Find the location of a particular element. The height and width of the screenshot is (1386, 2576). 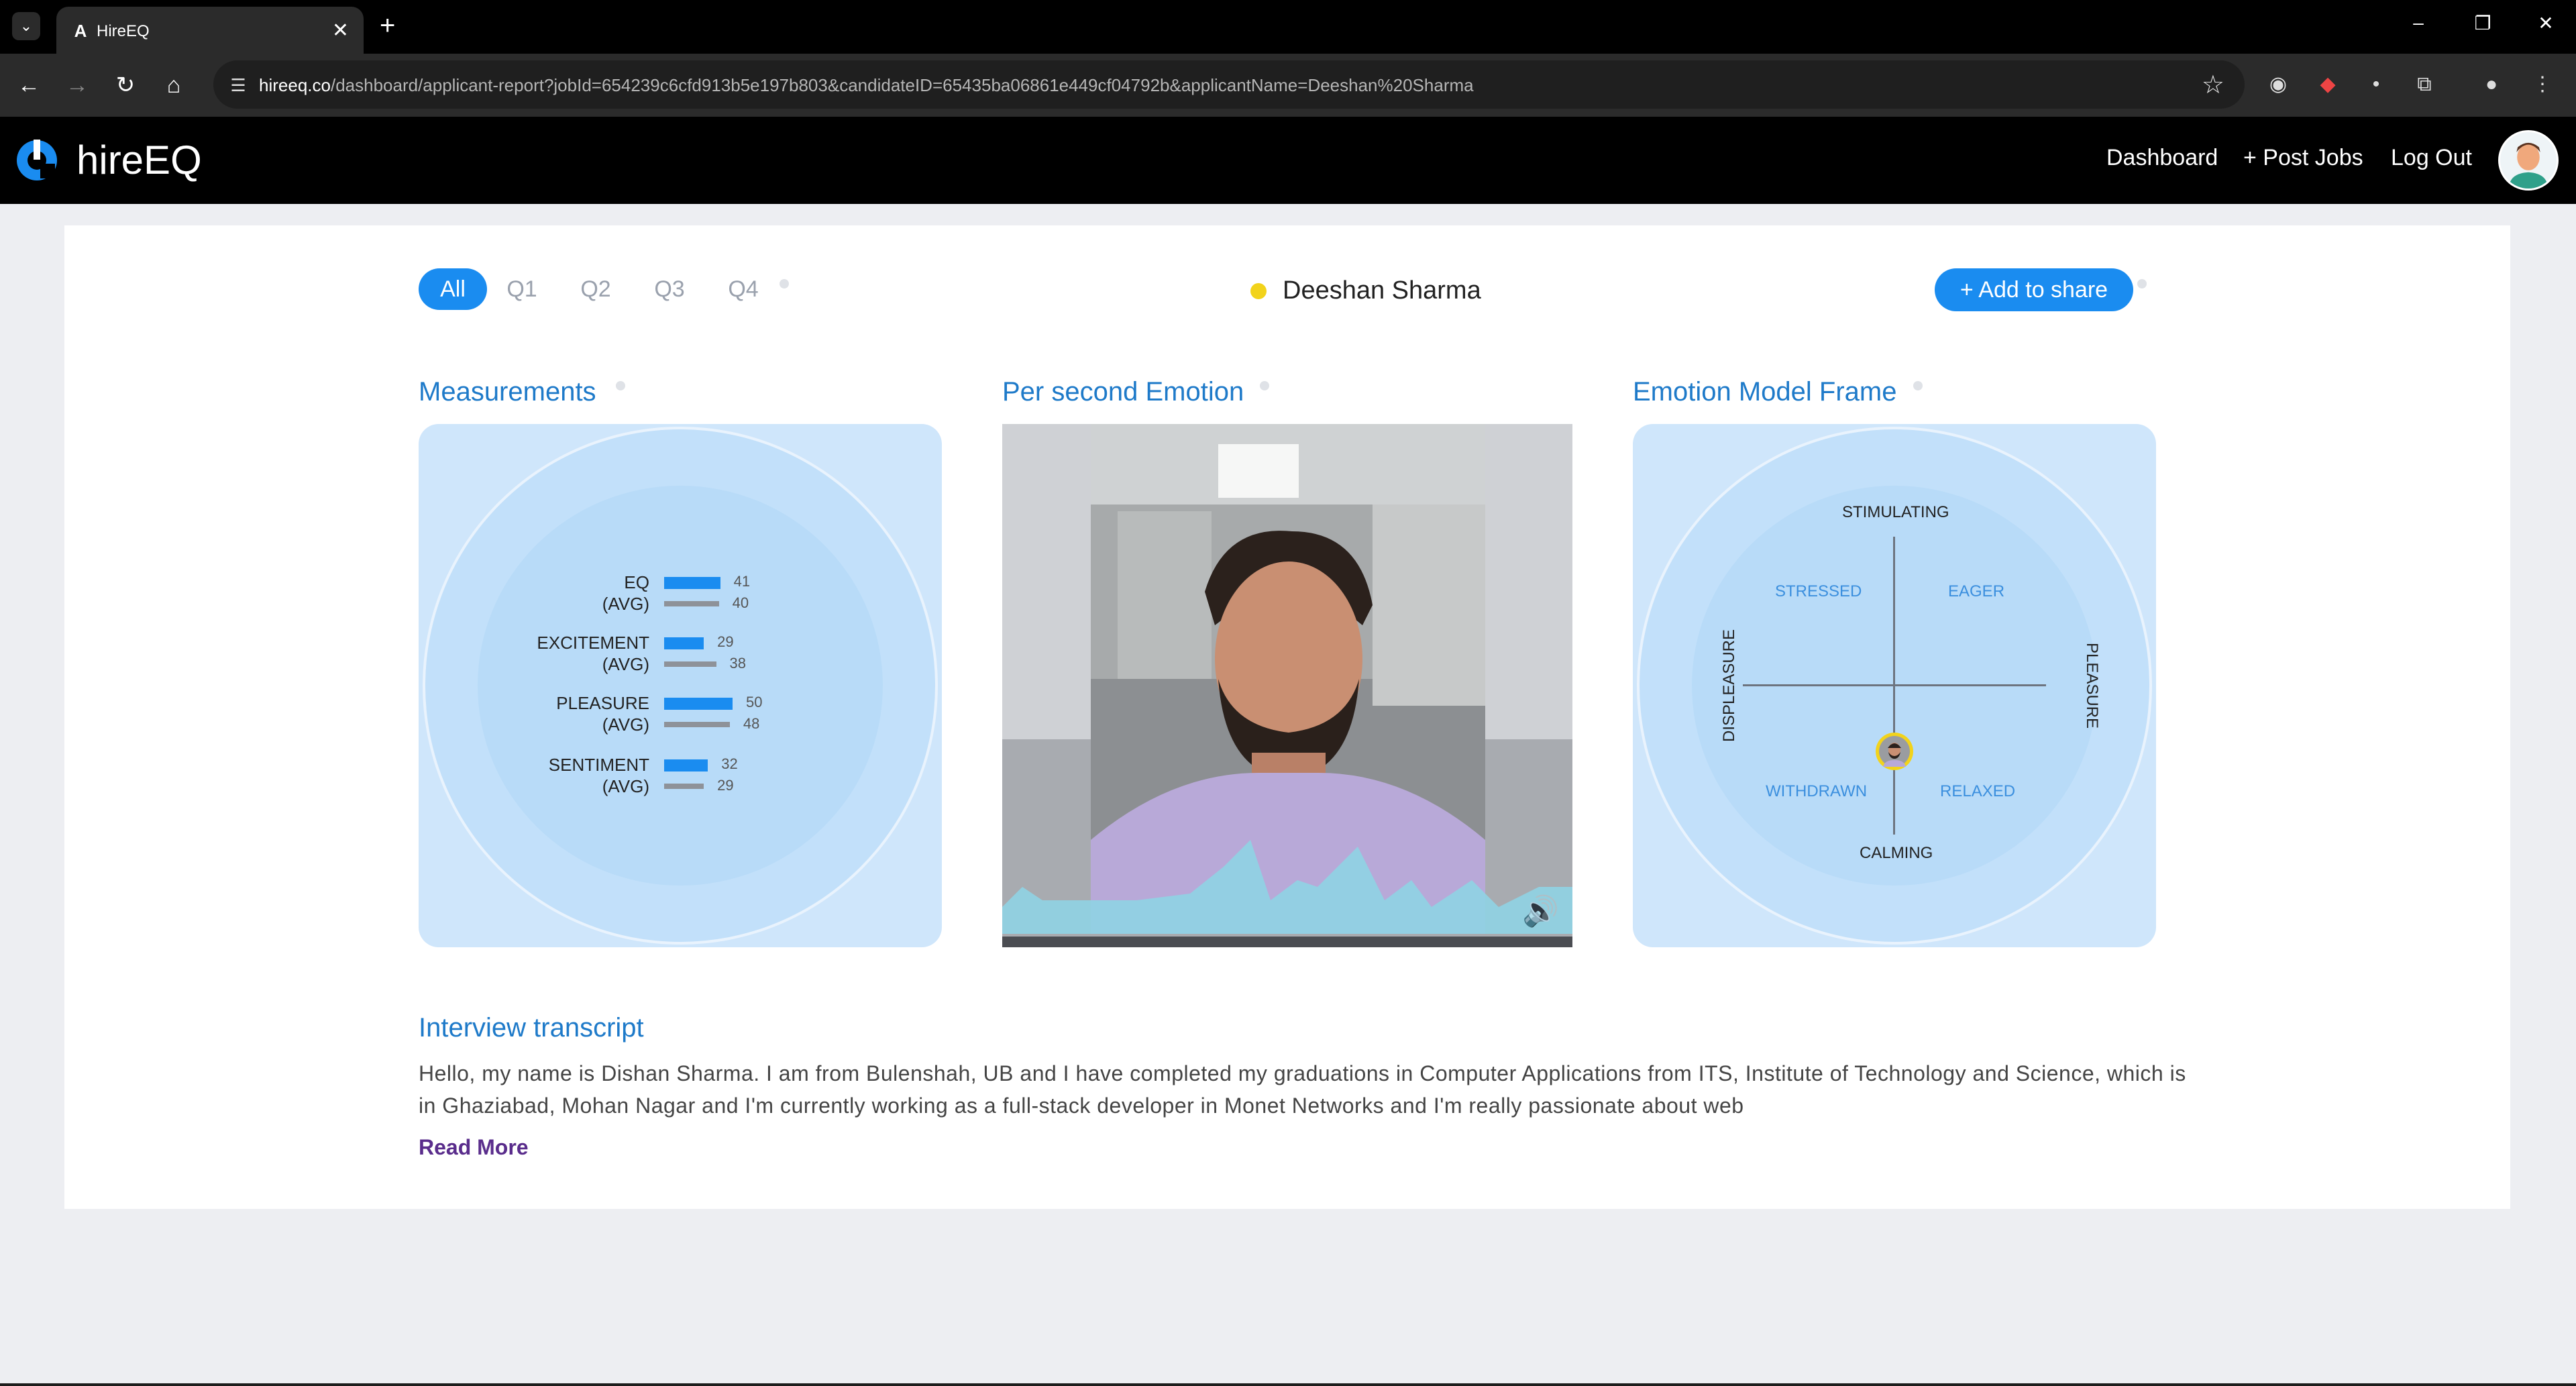

tab-favicon: A is located at coordinates (80, 31).